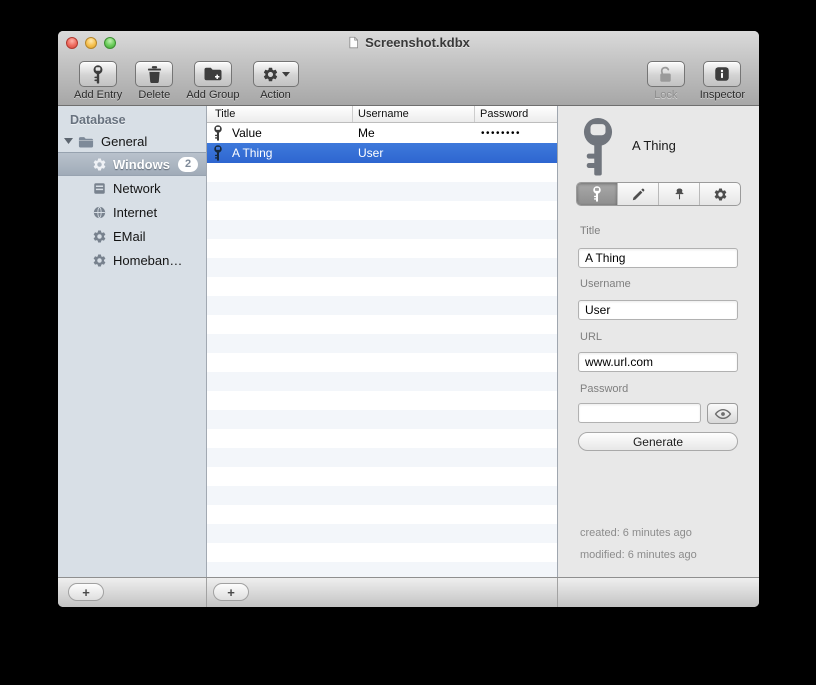 This screenshot has height=685, width=816. Describe the element at coordinates (417, 42) in the screenshot. I see `window-title-text: Screenshot.kdbx` at that location.